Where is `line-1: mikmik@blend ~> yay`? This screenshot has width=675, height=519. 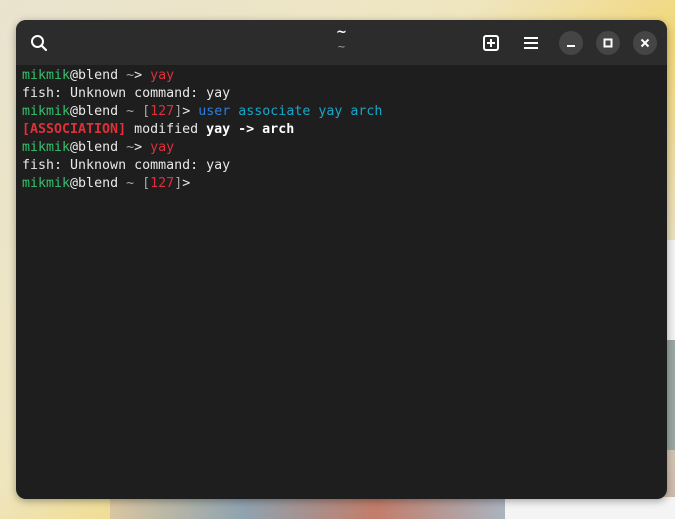 line-1: mikmik@blend ~> yay is located at coordinates (98, 75).